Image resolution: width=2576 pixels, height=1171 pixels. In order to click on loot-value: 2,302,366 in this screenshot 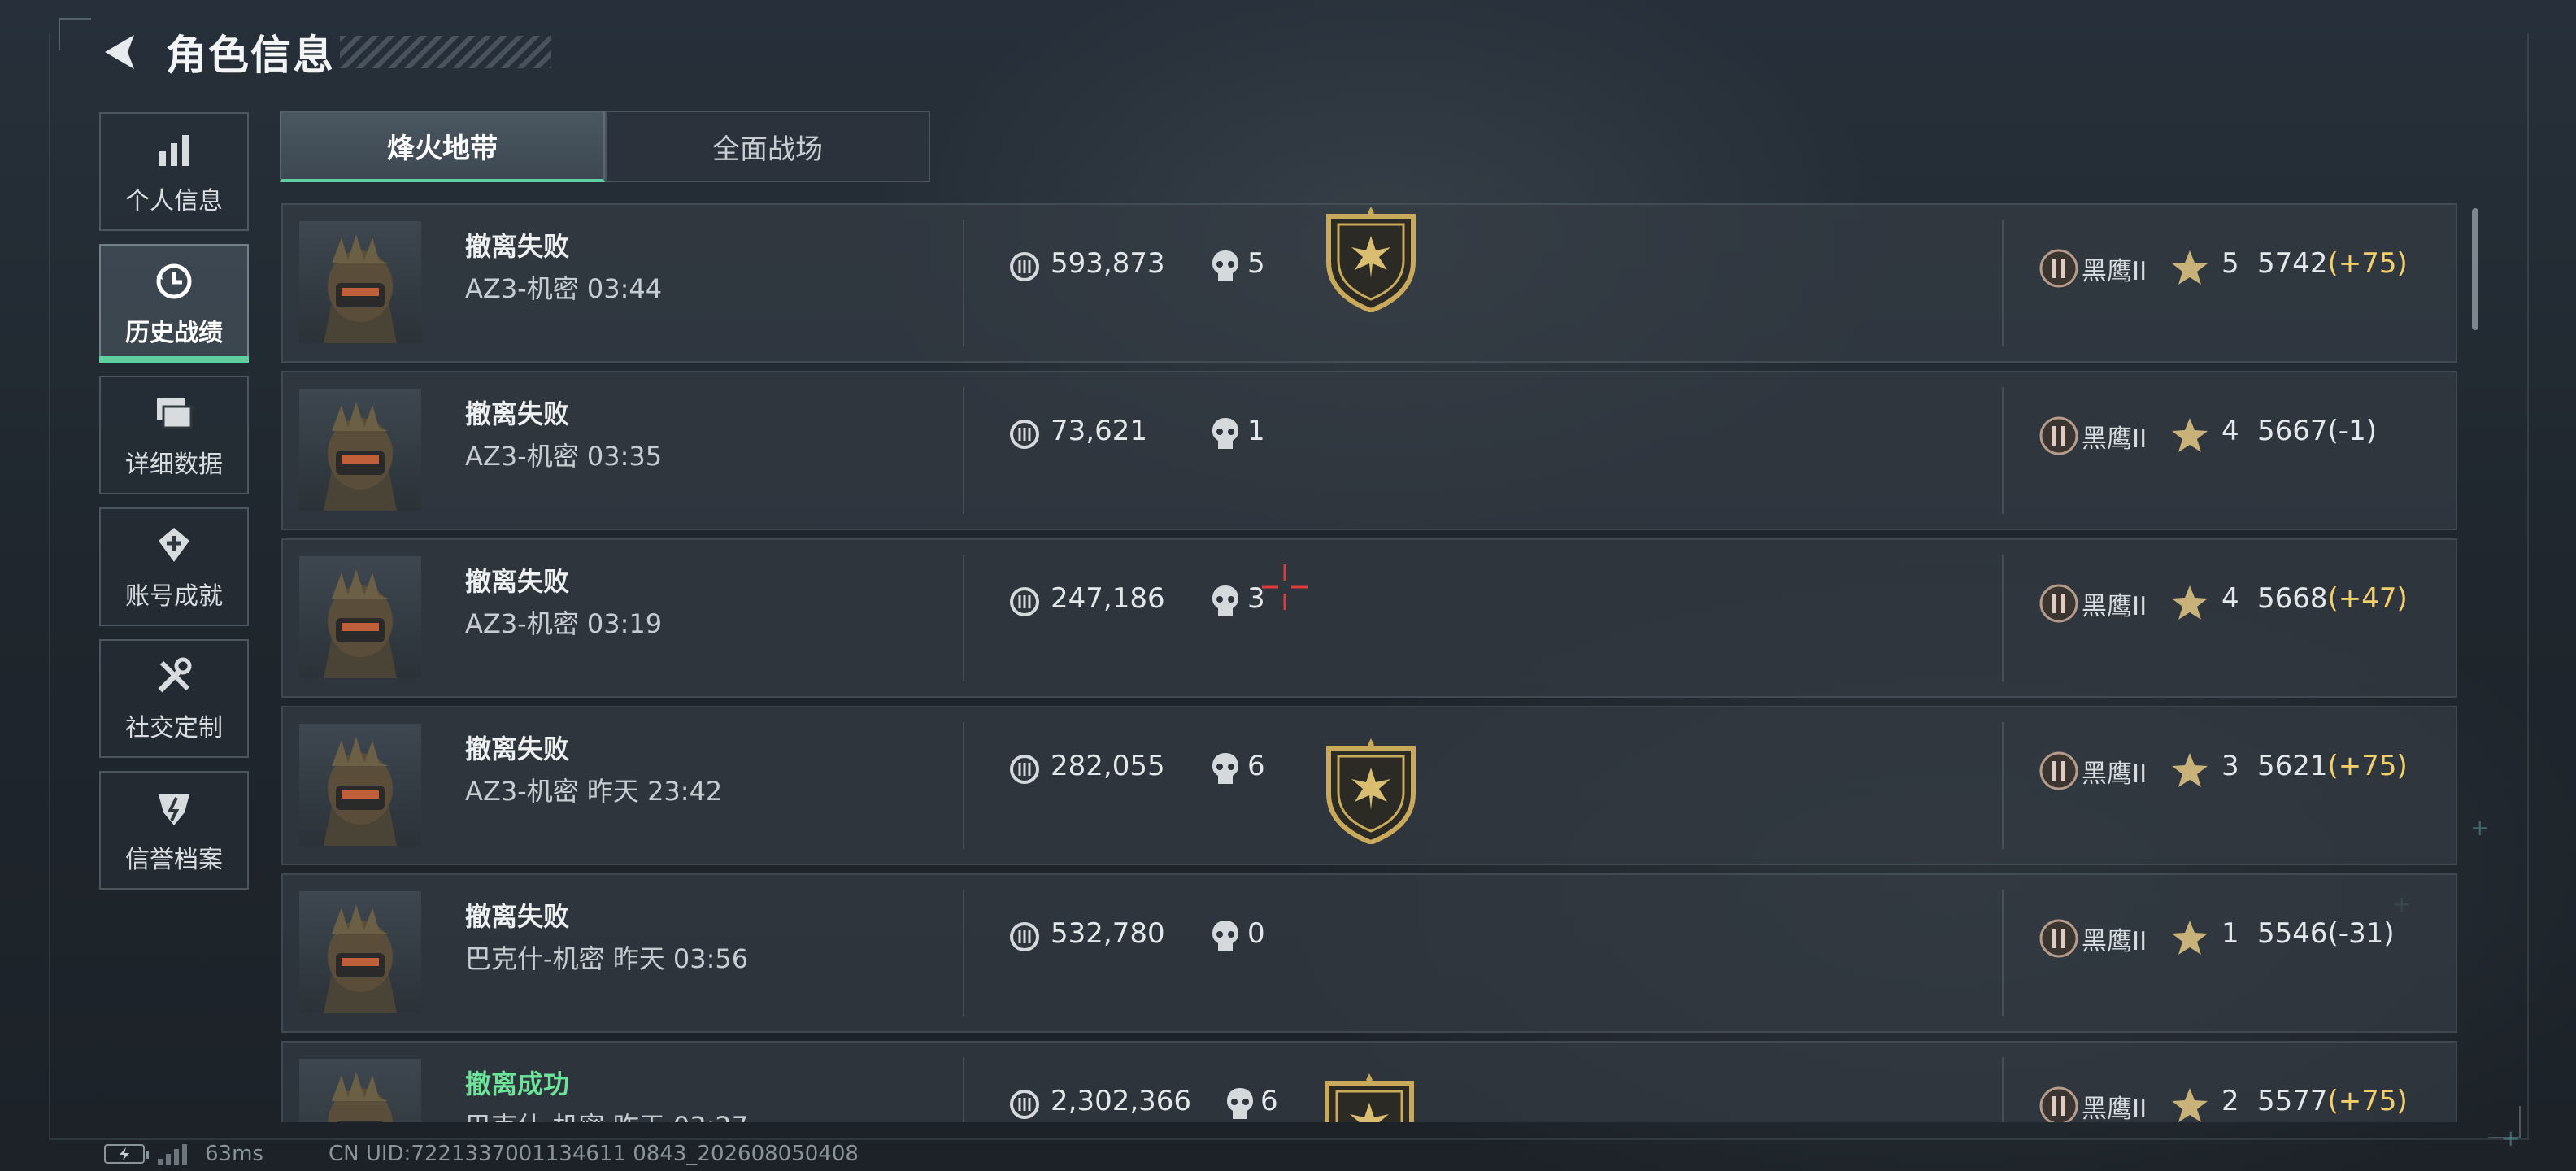, I will do `click(1121, 1101)`.